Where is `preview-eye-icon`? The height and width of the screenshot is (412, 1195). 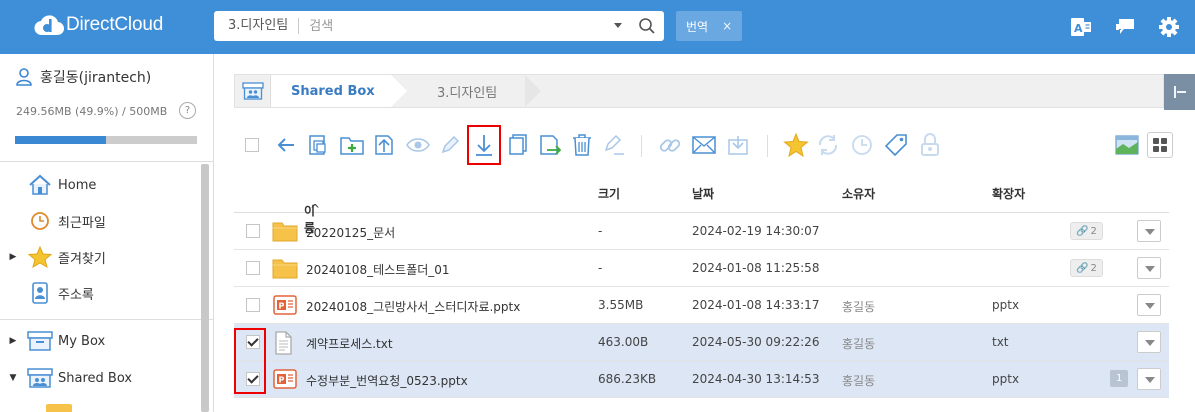 preview-eye-icon is located at coordinates (418, 145).